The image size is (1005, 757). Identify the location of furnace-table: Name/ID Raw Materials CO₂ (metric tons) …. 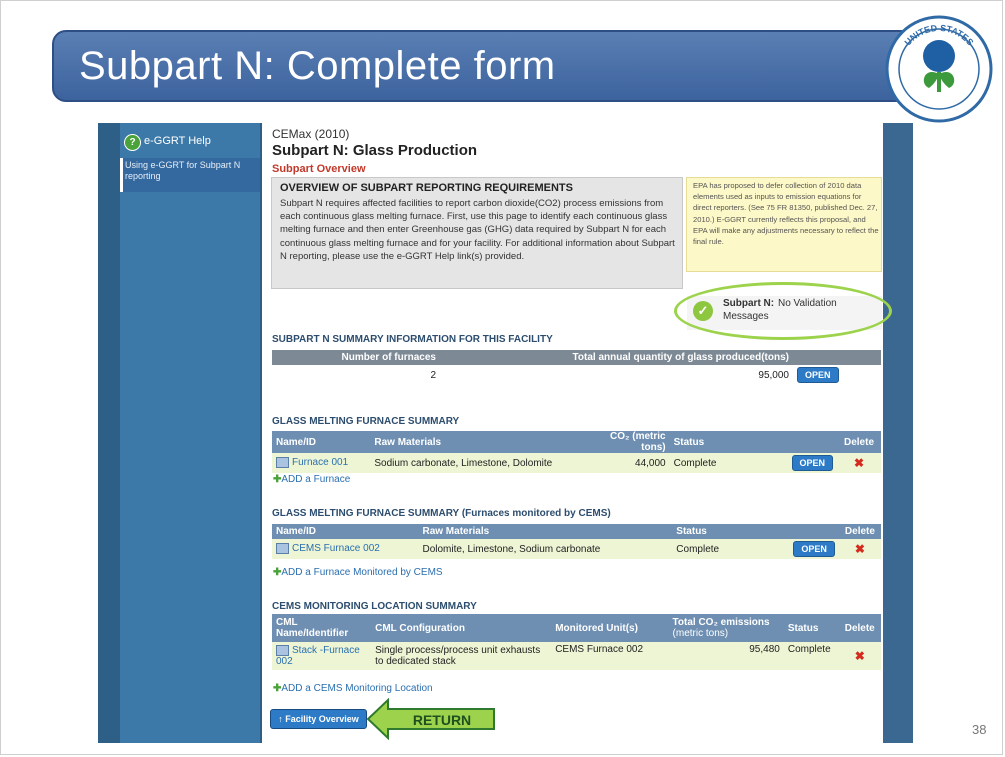
(576, 452).